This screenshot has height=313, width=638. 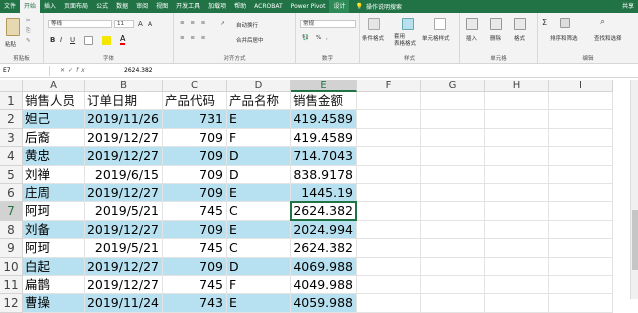 I want to click on tab-5: 数据, so click(x=122, y=6).